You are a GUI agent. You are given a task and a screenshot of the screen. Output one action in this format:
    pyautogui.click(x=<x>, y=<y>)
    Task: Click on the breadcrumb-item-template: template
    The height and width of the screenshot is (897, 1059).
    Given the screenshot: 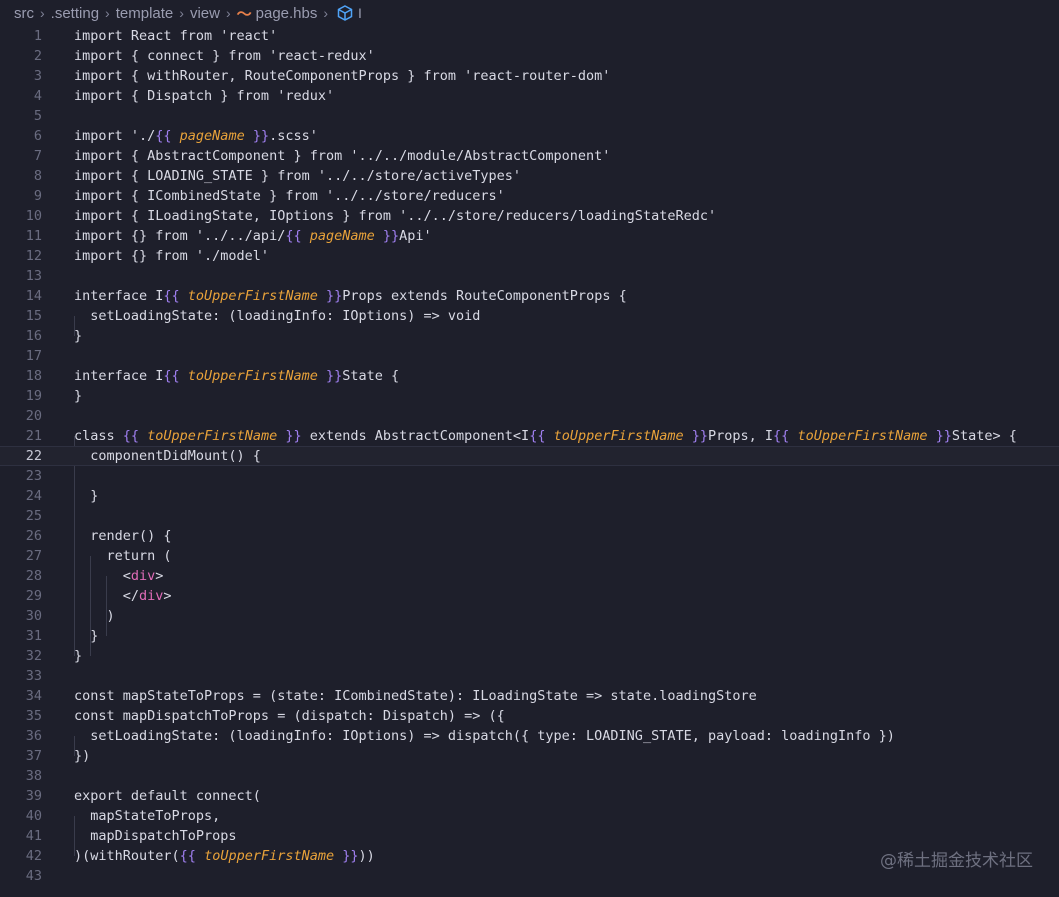 What is the action you would take?
    pyautogui.click(x=145, y=13)
    